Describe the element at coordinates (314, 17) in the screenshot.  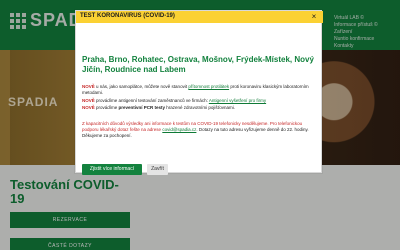
I see `close-icon: ×` at that location.